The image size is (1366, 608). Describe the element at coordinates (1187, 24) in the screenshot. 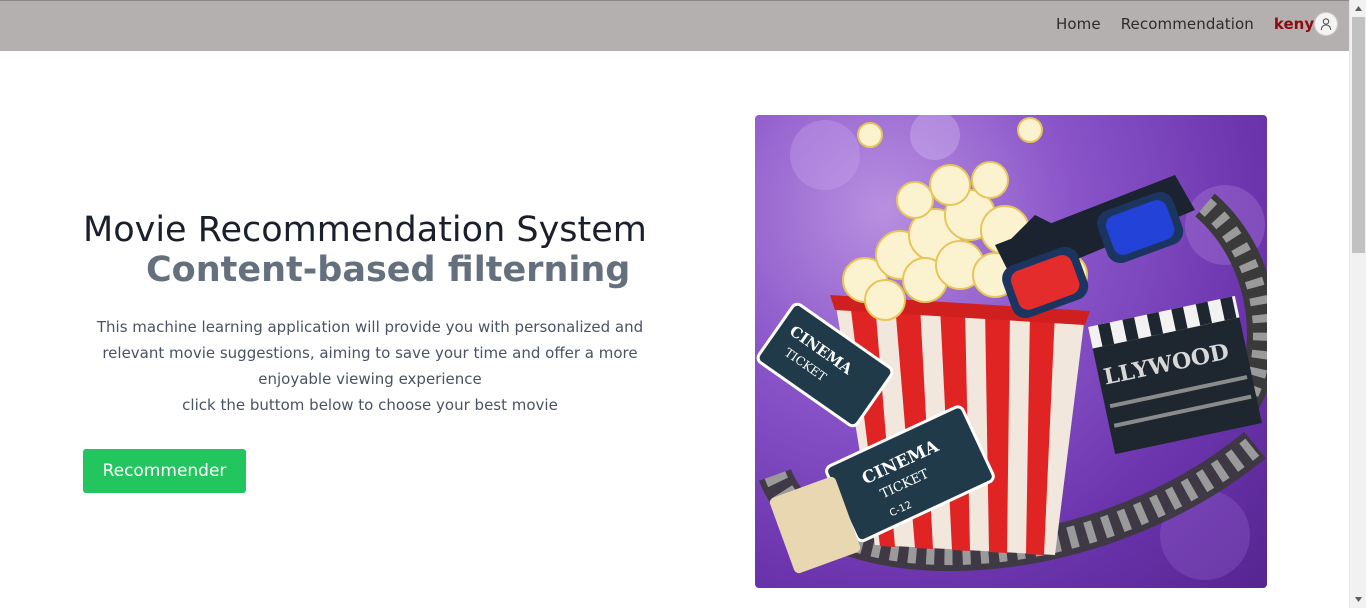

I see `nav-recommendation-link: Recommendation` at that location.